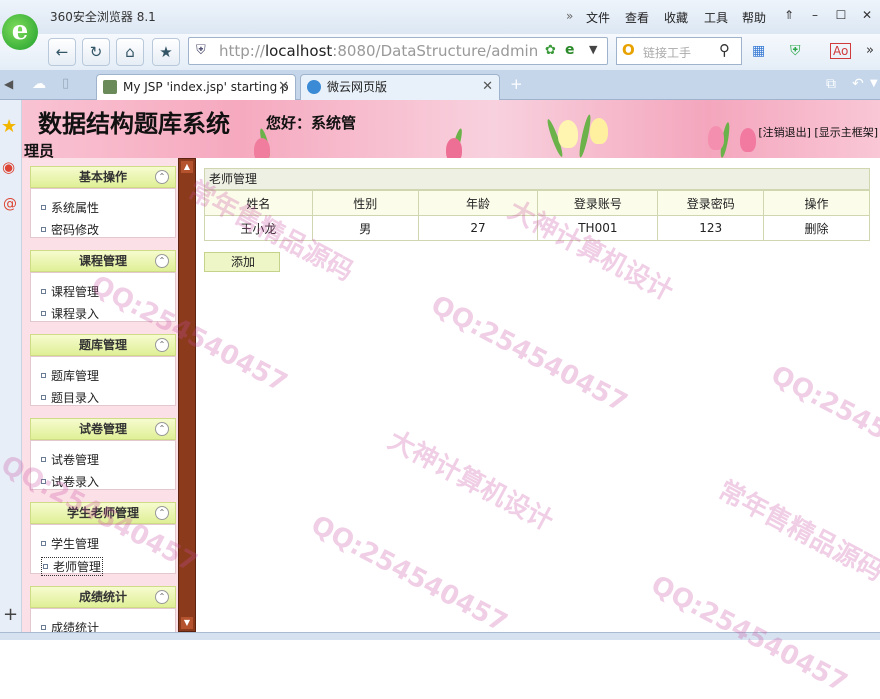 Image resolution: width=880 pixels, height=699 pixels. What do you see at coordinates (816, 203) in the screenshot?
I see `col-actions: 操作` at bounding box center [816, 203].